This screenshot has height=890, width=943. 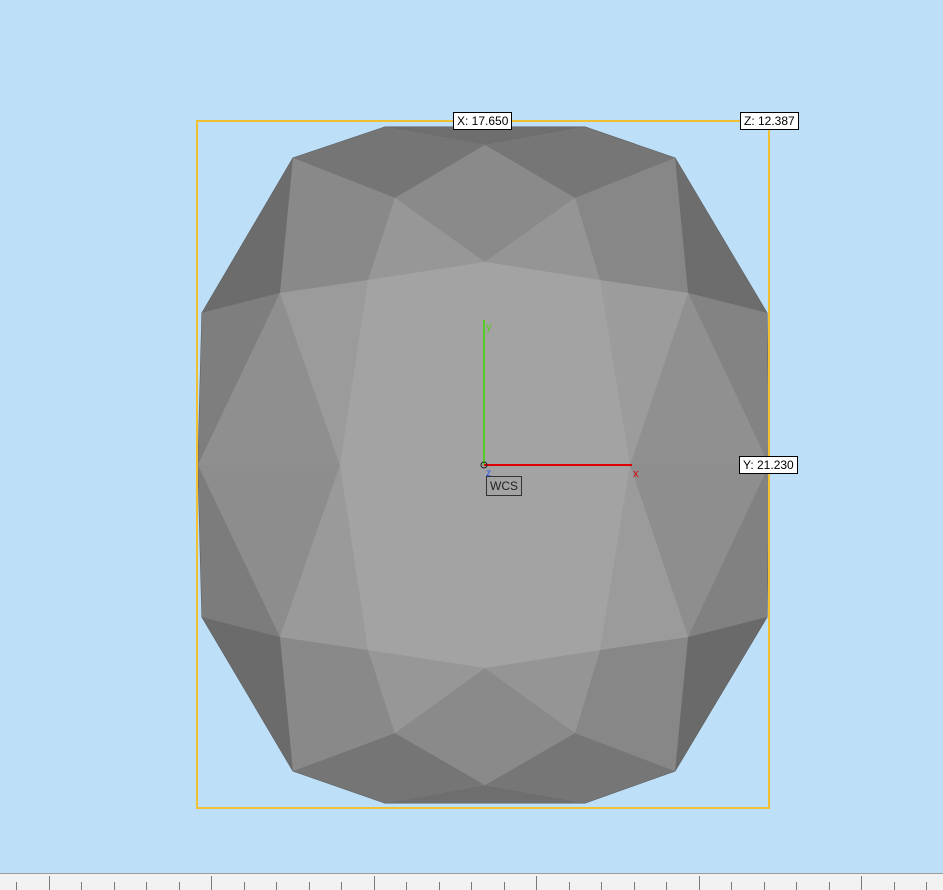 I want to click on y-dimension-label: Y: 21.230, so click(x=768, y=465).